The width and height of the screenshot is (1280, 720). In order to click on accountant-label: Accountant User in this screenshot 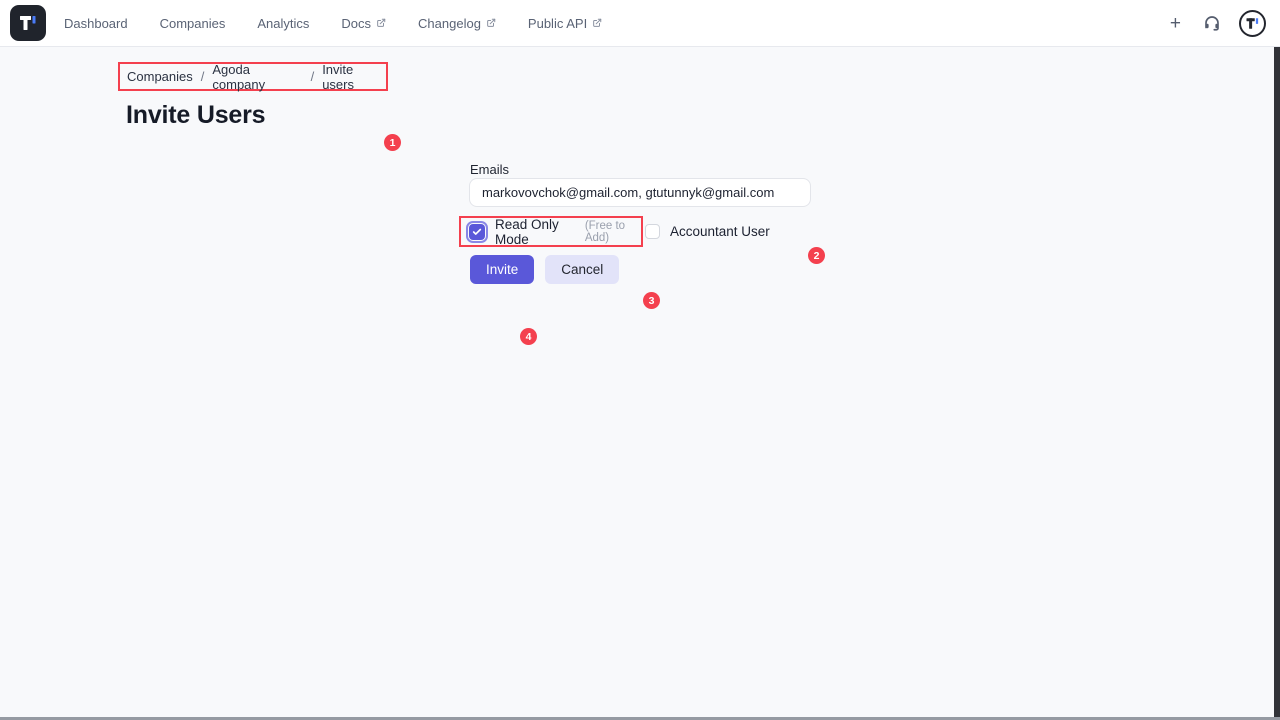, I will do `click(720, 231)`.